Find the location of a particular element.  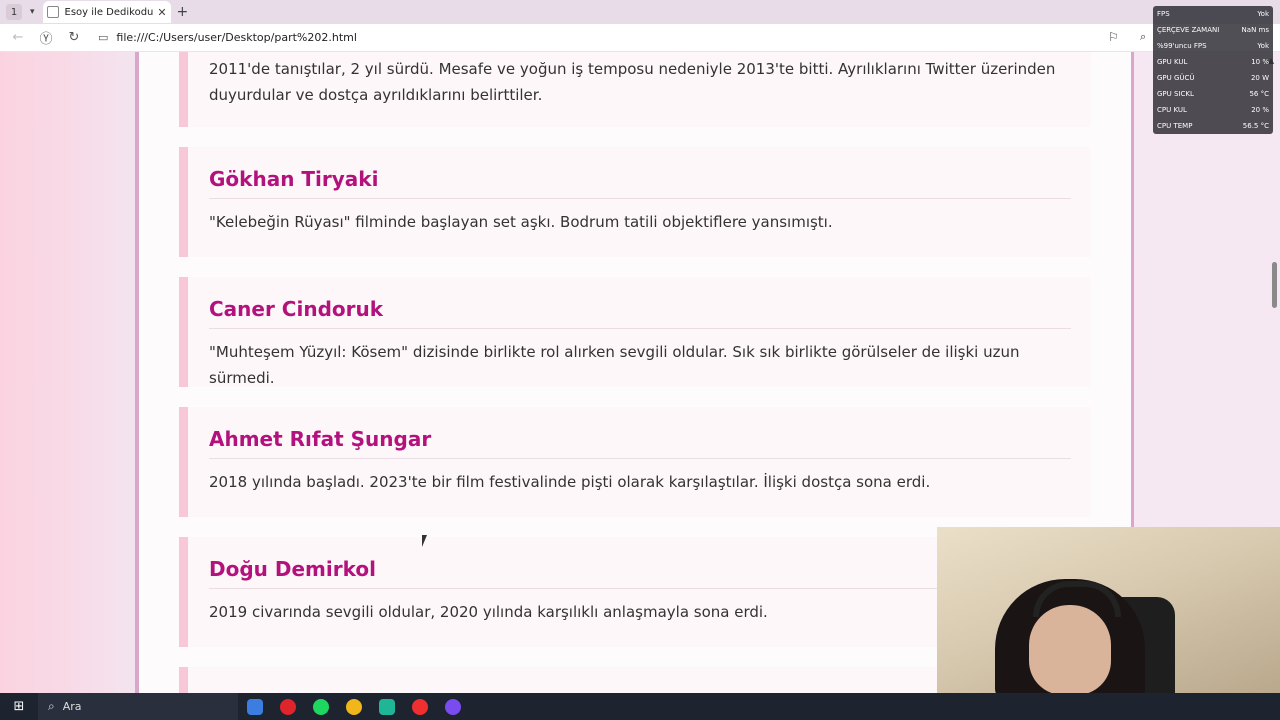

yandex-icon: Ⓨ is located at coordinates (46, 37).